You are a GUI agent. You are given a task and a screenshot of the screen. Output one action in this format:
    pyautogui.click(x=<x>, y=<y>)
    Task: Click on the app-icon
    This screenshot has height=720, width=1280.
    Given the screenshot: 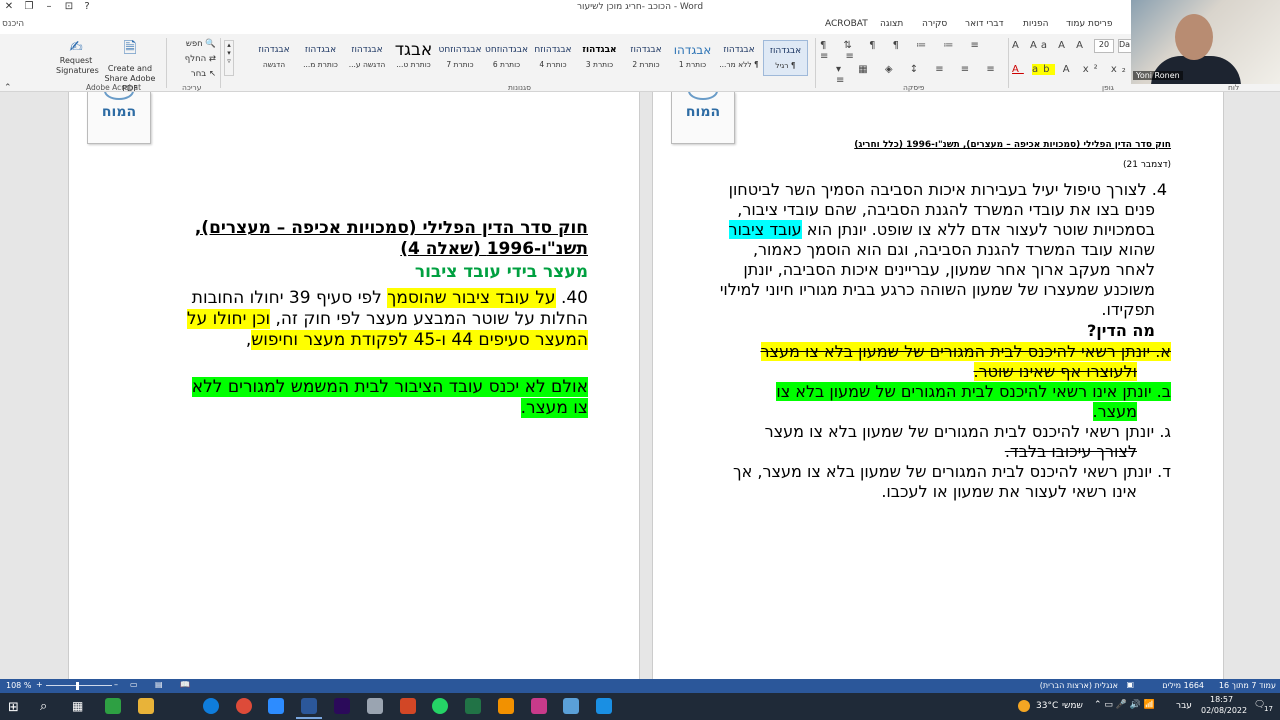 What is the action you would take?
    pyautogui.click(x=375, y=706)
    